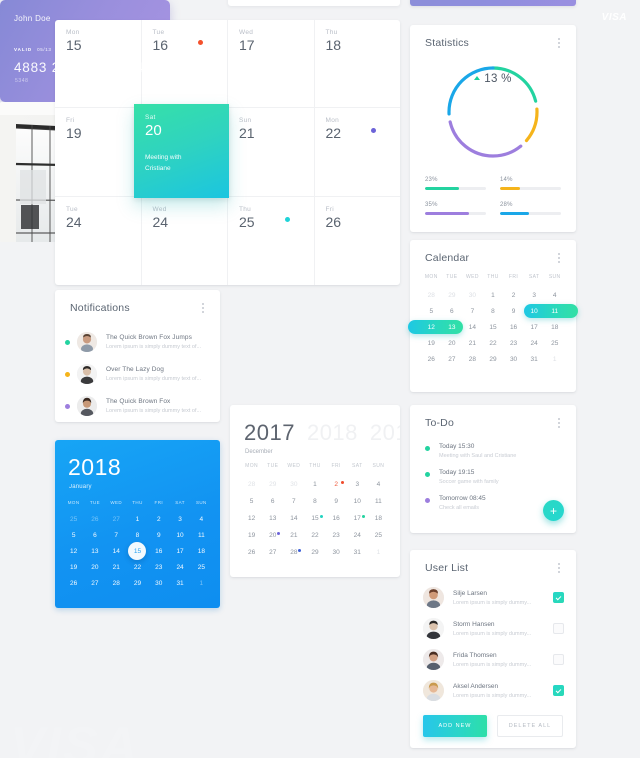 This screenshot has height=758, width=640. Describe the element at coordinates (251, 501) in the screenshot. I see `calendar-day: 5` at that location.